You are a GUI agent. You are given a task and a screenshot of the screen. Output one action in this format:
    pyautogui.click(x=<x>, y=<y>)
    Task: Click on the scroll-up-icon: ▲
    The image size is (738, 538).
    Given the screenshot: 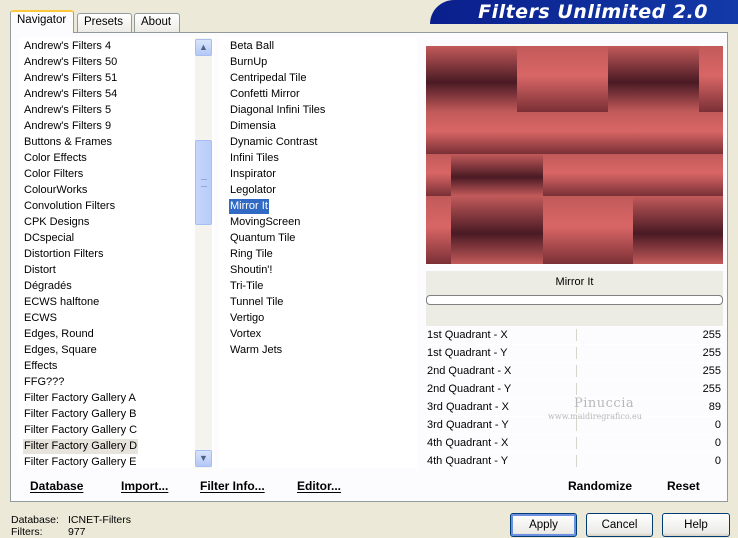 What is the action you would take?
    pyautogui.click(x=203, y=47)
    